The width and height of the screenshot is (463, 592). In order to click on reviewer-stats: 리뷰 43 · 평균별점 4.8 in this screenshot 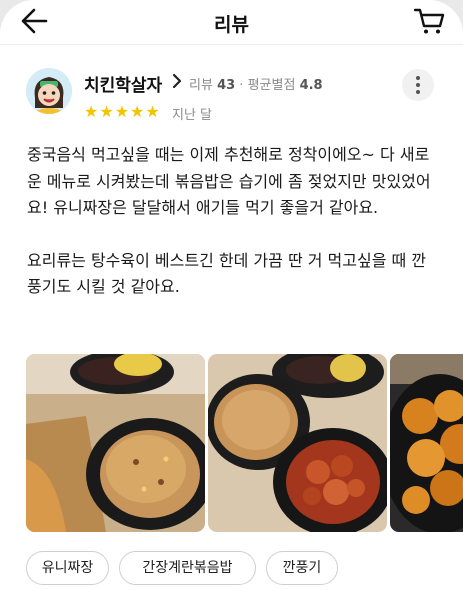, I will do `click(256, 83)`.